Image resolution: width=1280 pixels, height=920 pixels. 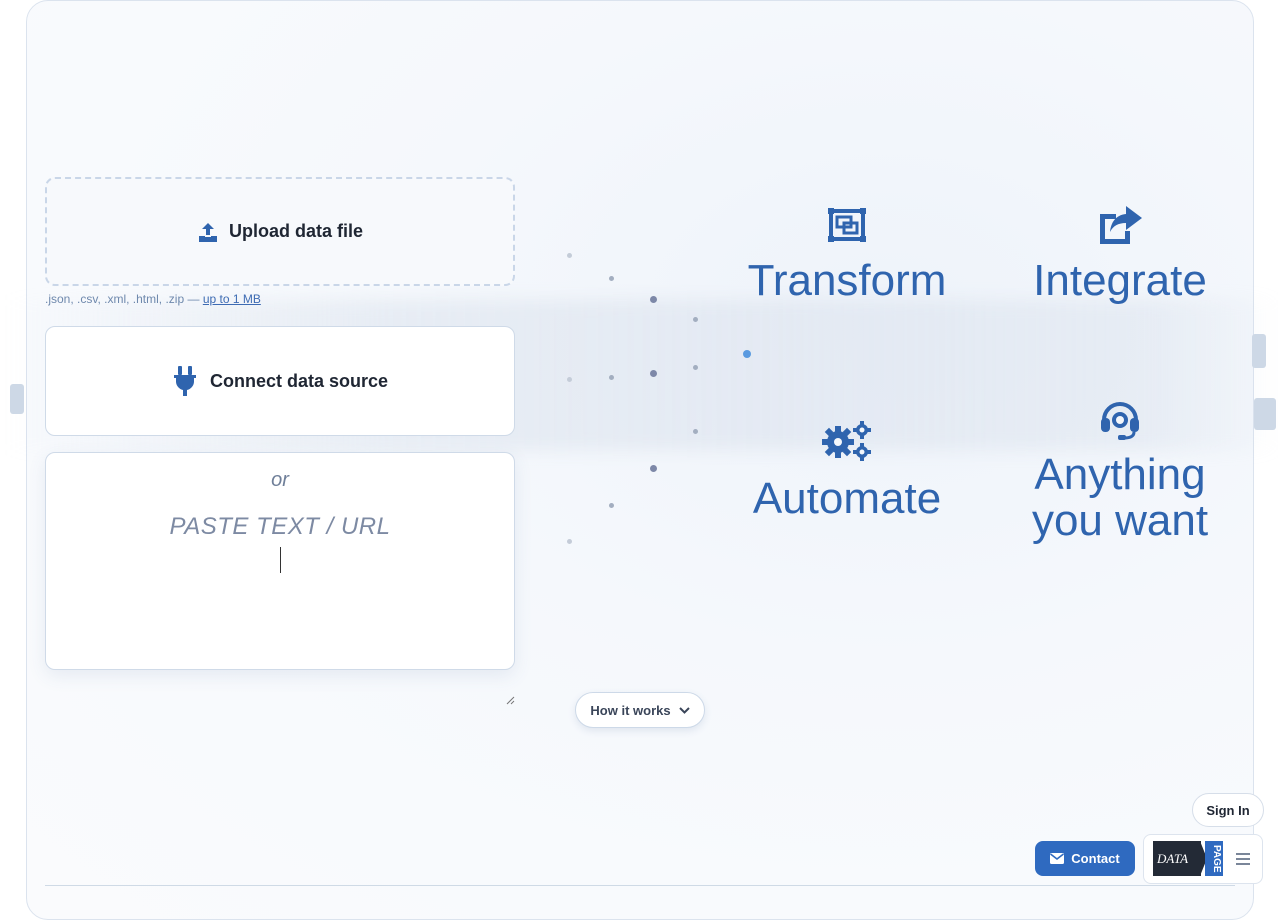 I want to click on feature-automate: Automate, so click(x=847, y=471).